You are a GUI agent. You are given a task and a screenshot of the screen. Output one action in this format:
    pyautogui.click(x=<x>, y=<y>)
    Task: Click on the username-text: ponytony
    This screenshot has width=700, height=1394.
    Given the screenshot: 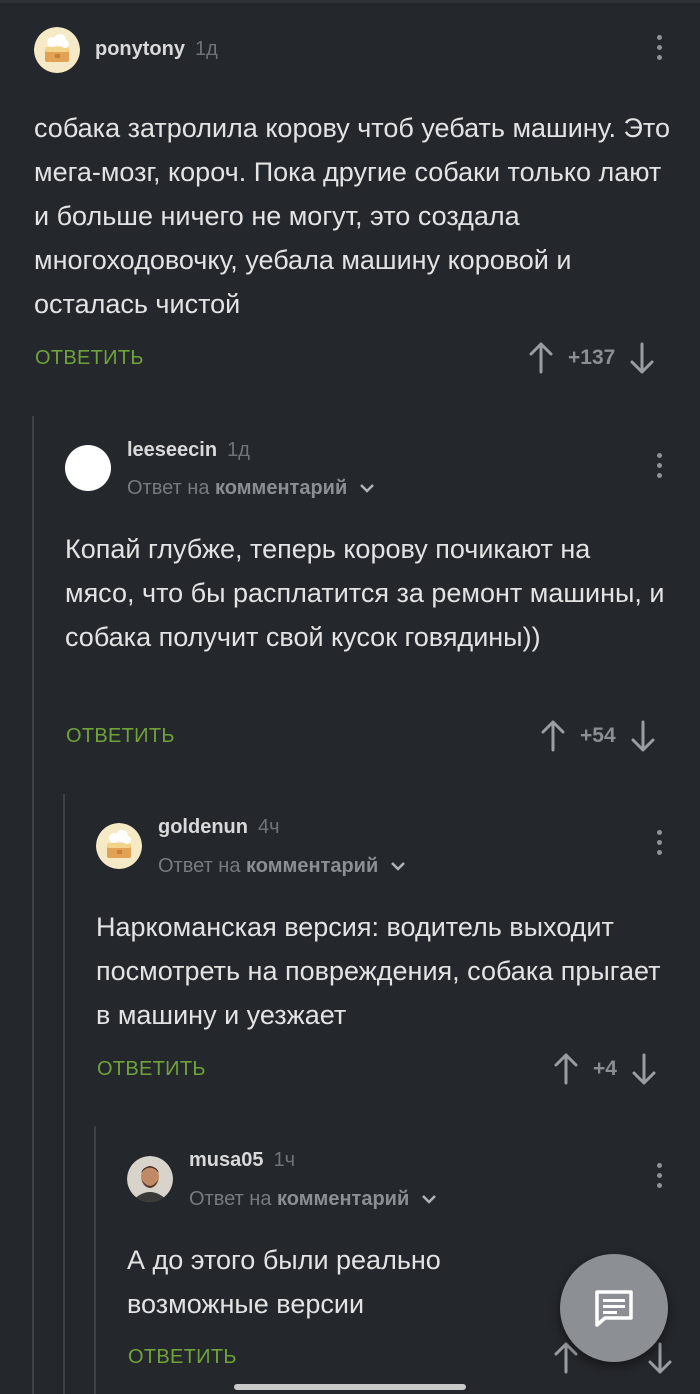 What is the action you would take?
    pyautogui.click(x=140, y=49)
    